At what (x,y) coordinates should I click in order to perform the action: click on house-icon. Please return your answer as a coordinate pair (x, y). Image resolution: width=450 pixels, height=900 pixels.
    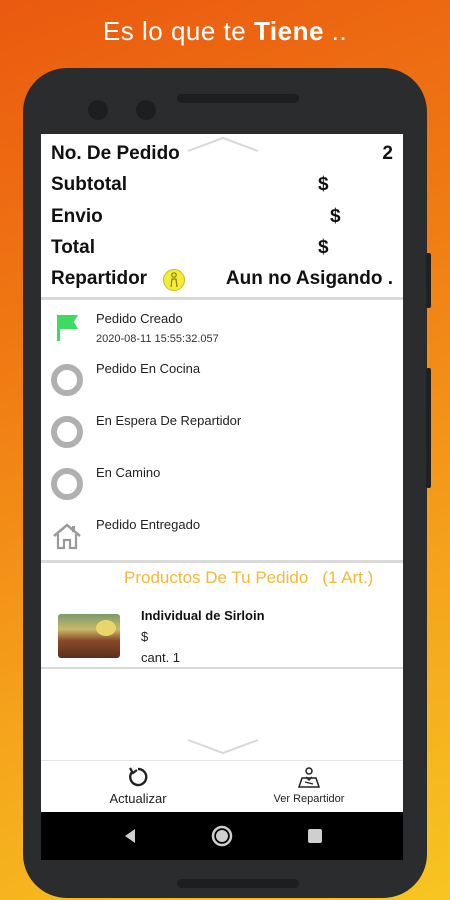
    Looking at the image, I should click on (67, 536).